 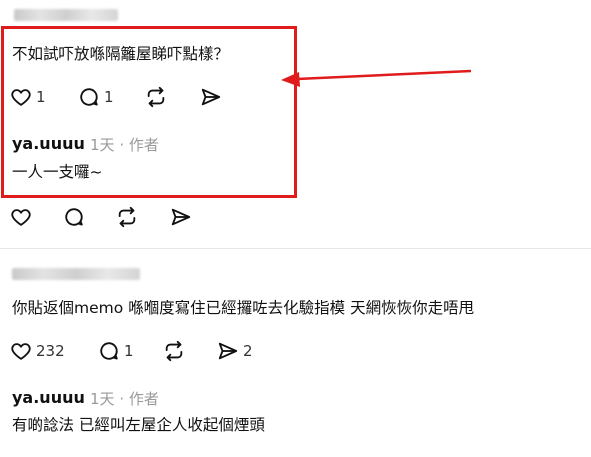 What do you see at coordinates (138, 425) in the screenshot?
I see `reply-text: 有啲諗法 已經叫左屋企人收起個煙頭` at bounding box center [138, 425].